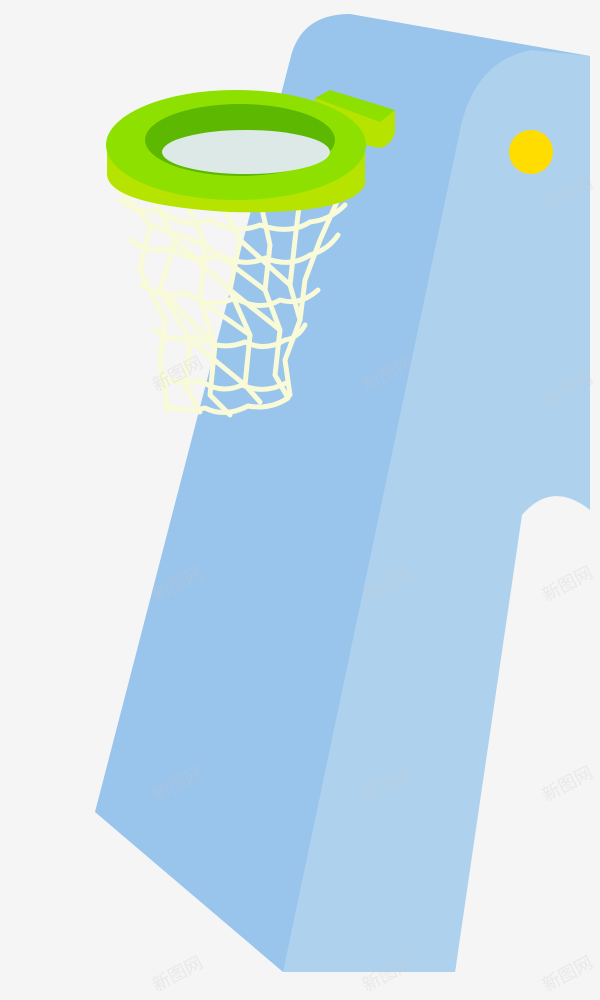 This screenshot has width=600, height=1000. I want to click on yellow-light-dot, so click(531, 152).